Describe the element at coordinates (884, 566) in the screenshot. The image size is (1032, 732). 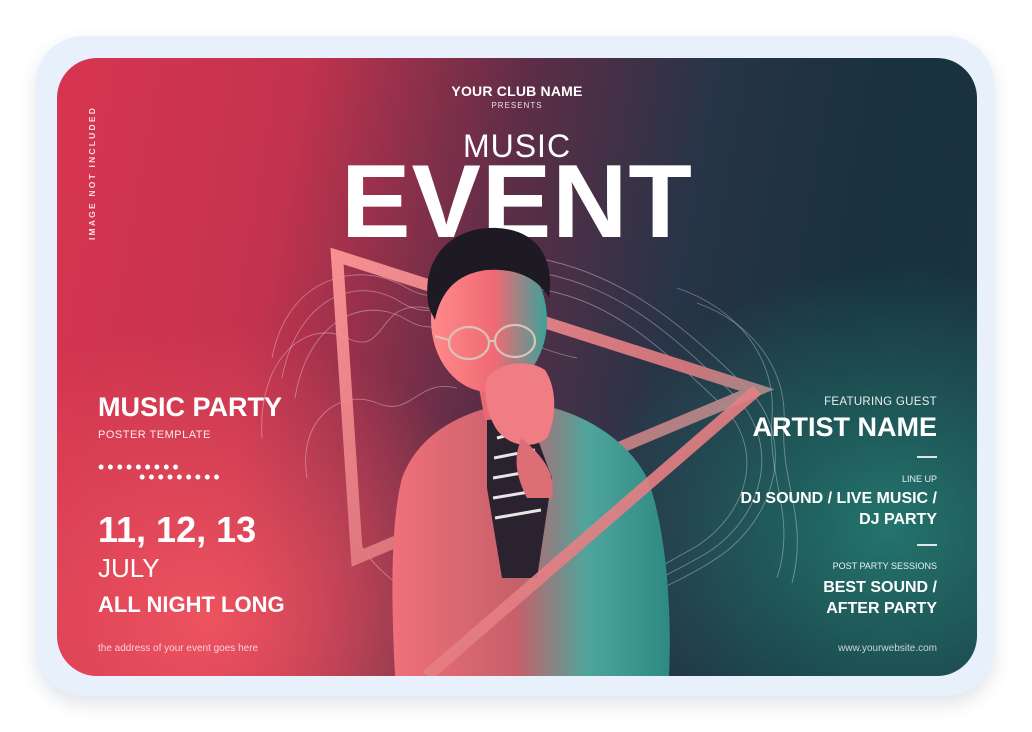
I see `post-party-label: POST PARTY SESSIONS` at that location.